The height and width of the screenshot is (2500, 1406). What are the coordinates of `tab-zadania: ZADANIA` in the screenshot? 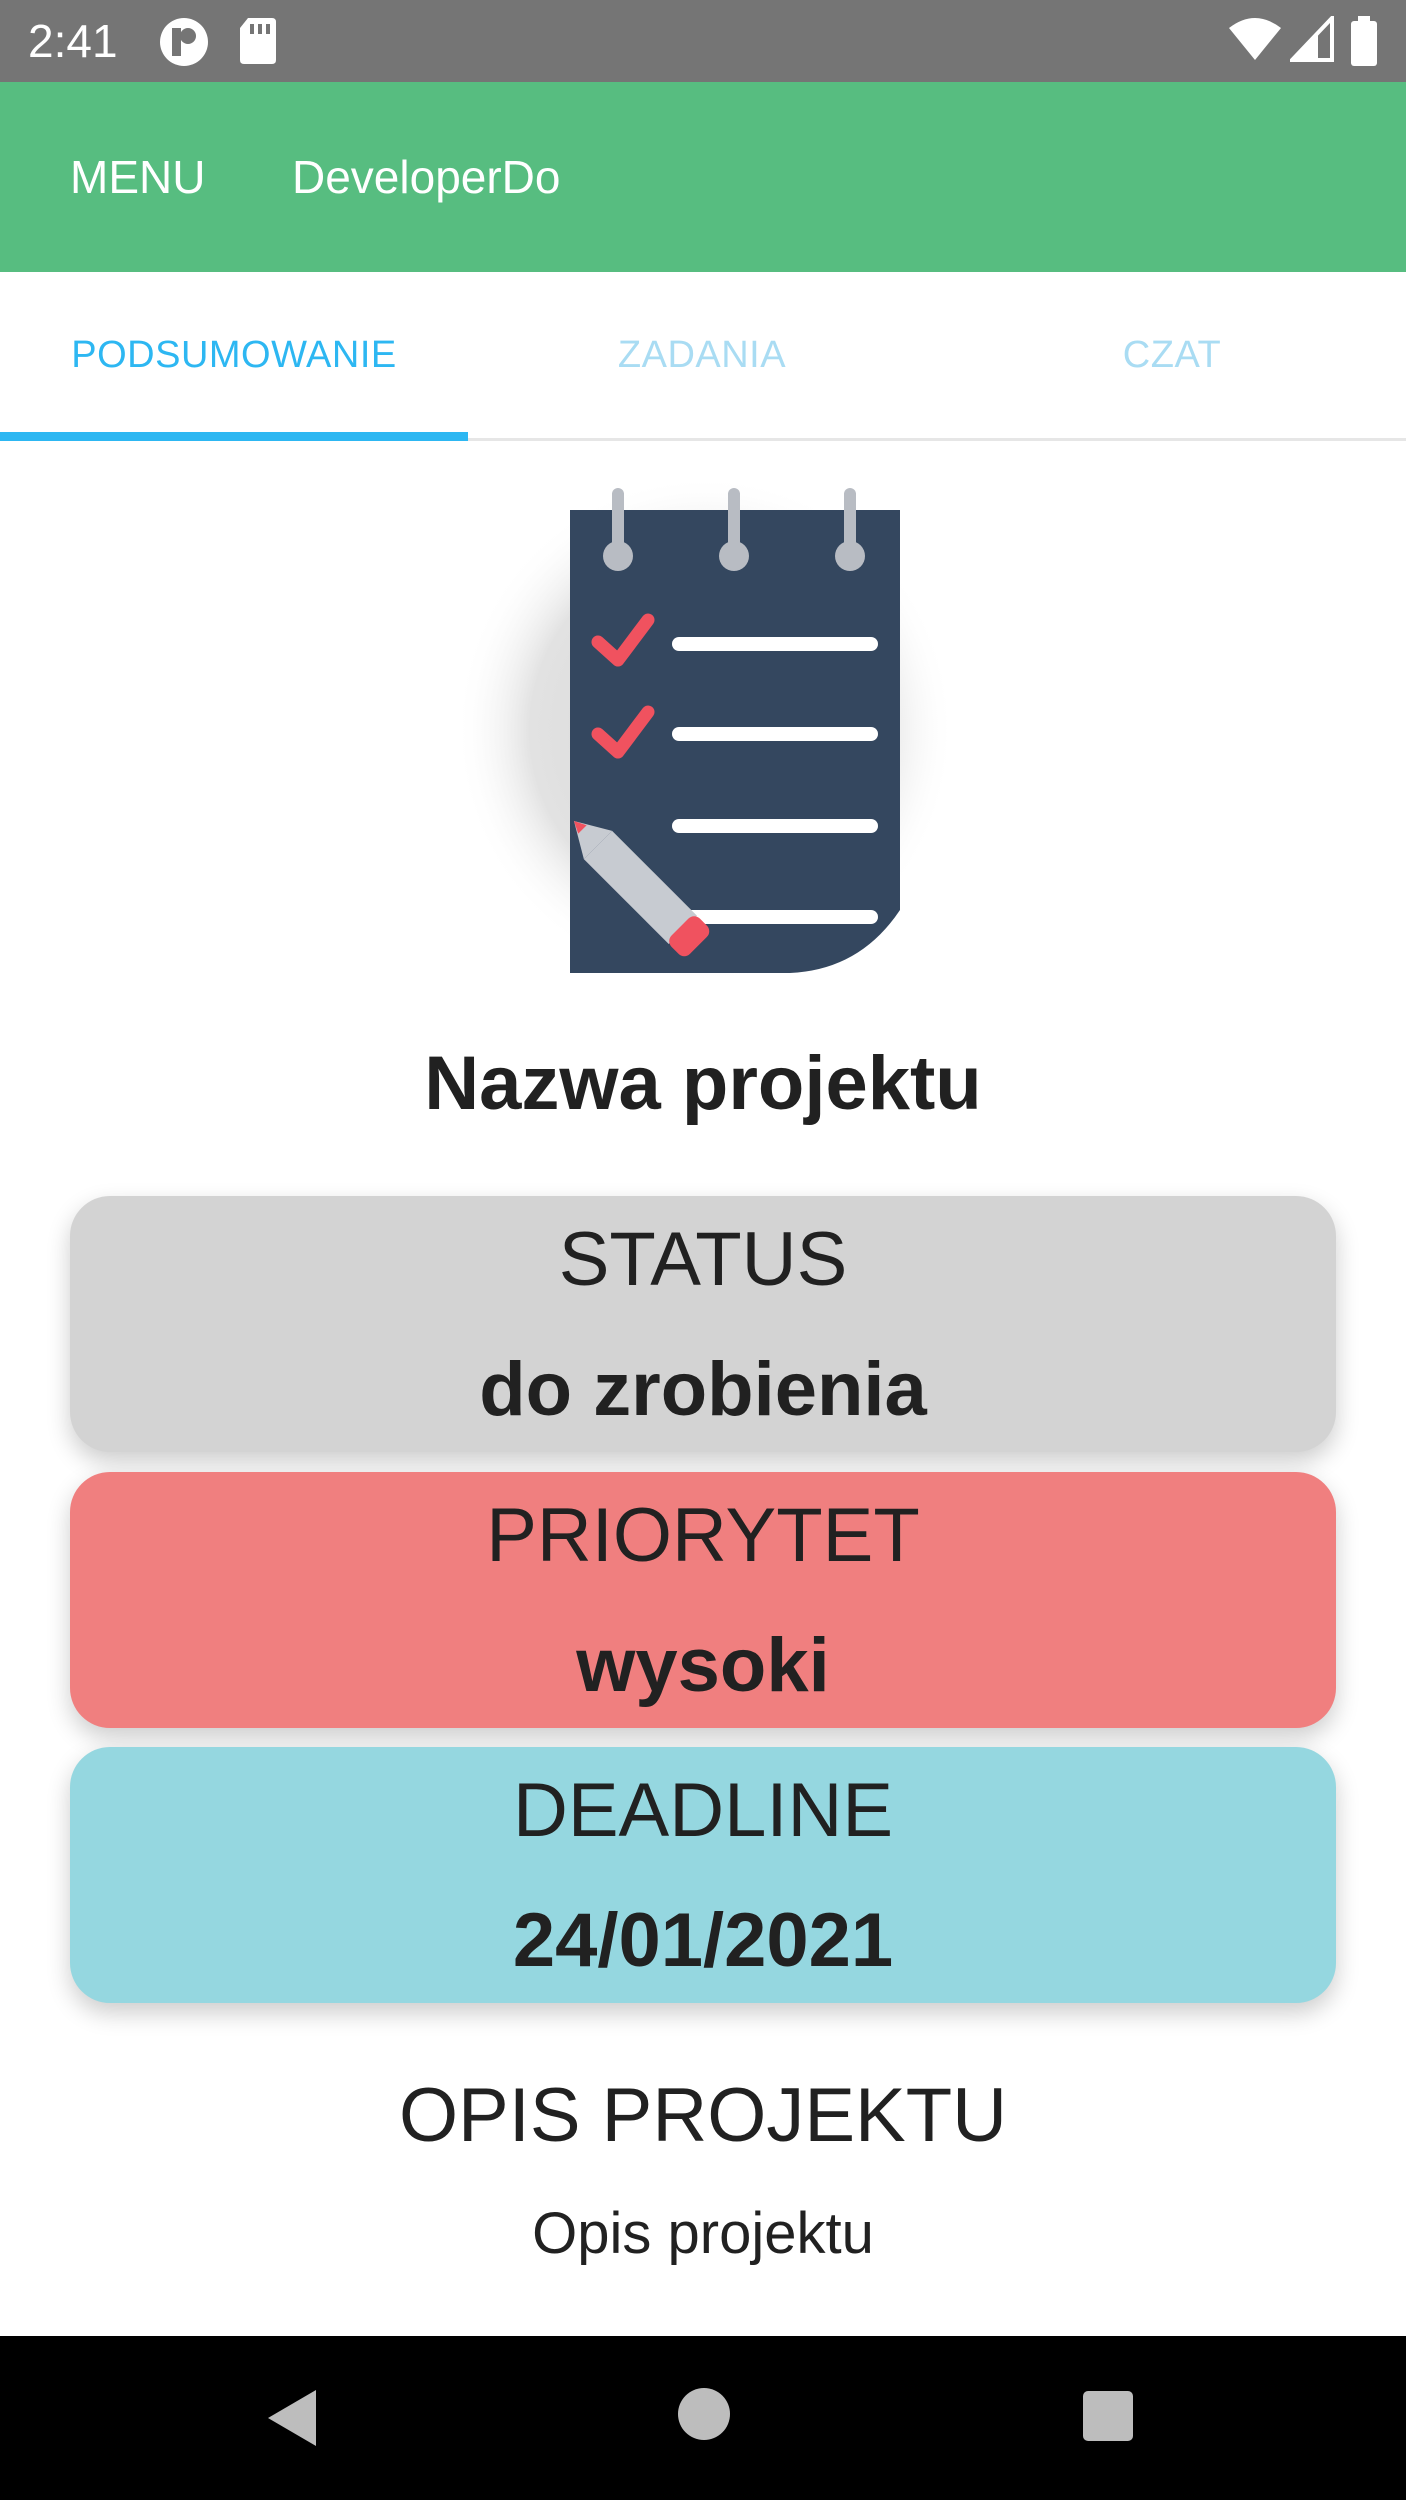 It's located at (702, 355).